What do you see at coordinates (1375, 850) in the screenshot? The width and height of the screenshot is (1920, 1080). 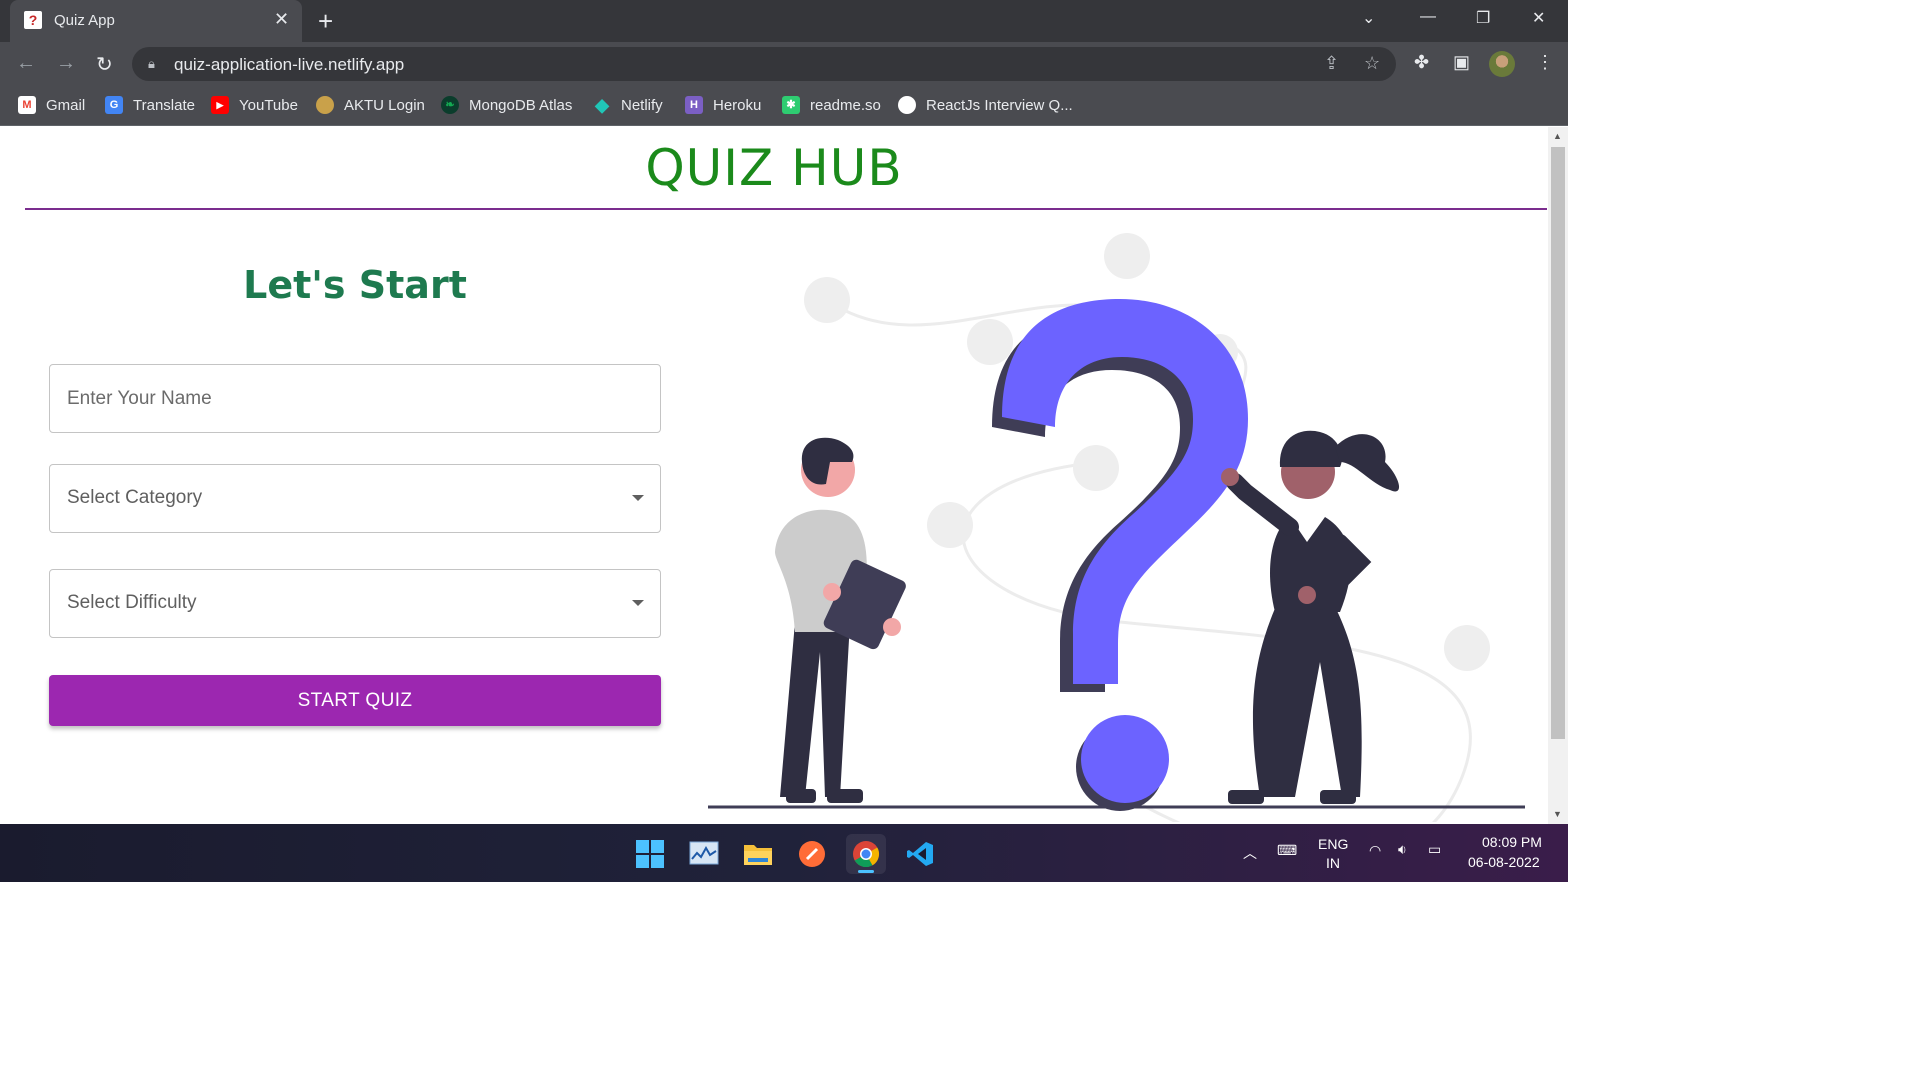 I see `wifi-icon: ◠` at bounding box center [1375, 850].